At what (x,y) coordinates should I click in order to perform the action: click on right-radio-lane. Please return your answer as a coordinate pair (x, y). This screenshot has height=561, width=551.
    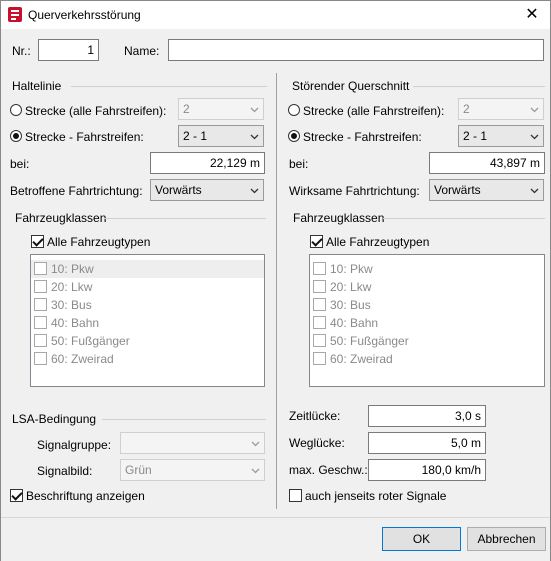
    Looking at the image, I should click on (294, 136).